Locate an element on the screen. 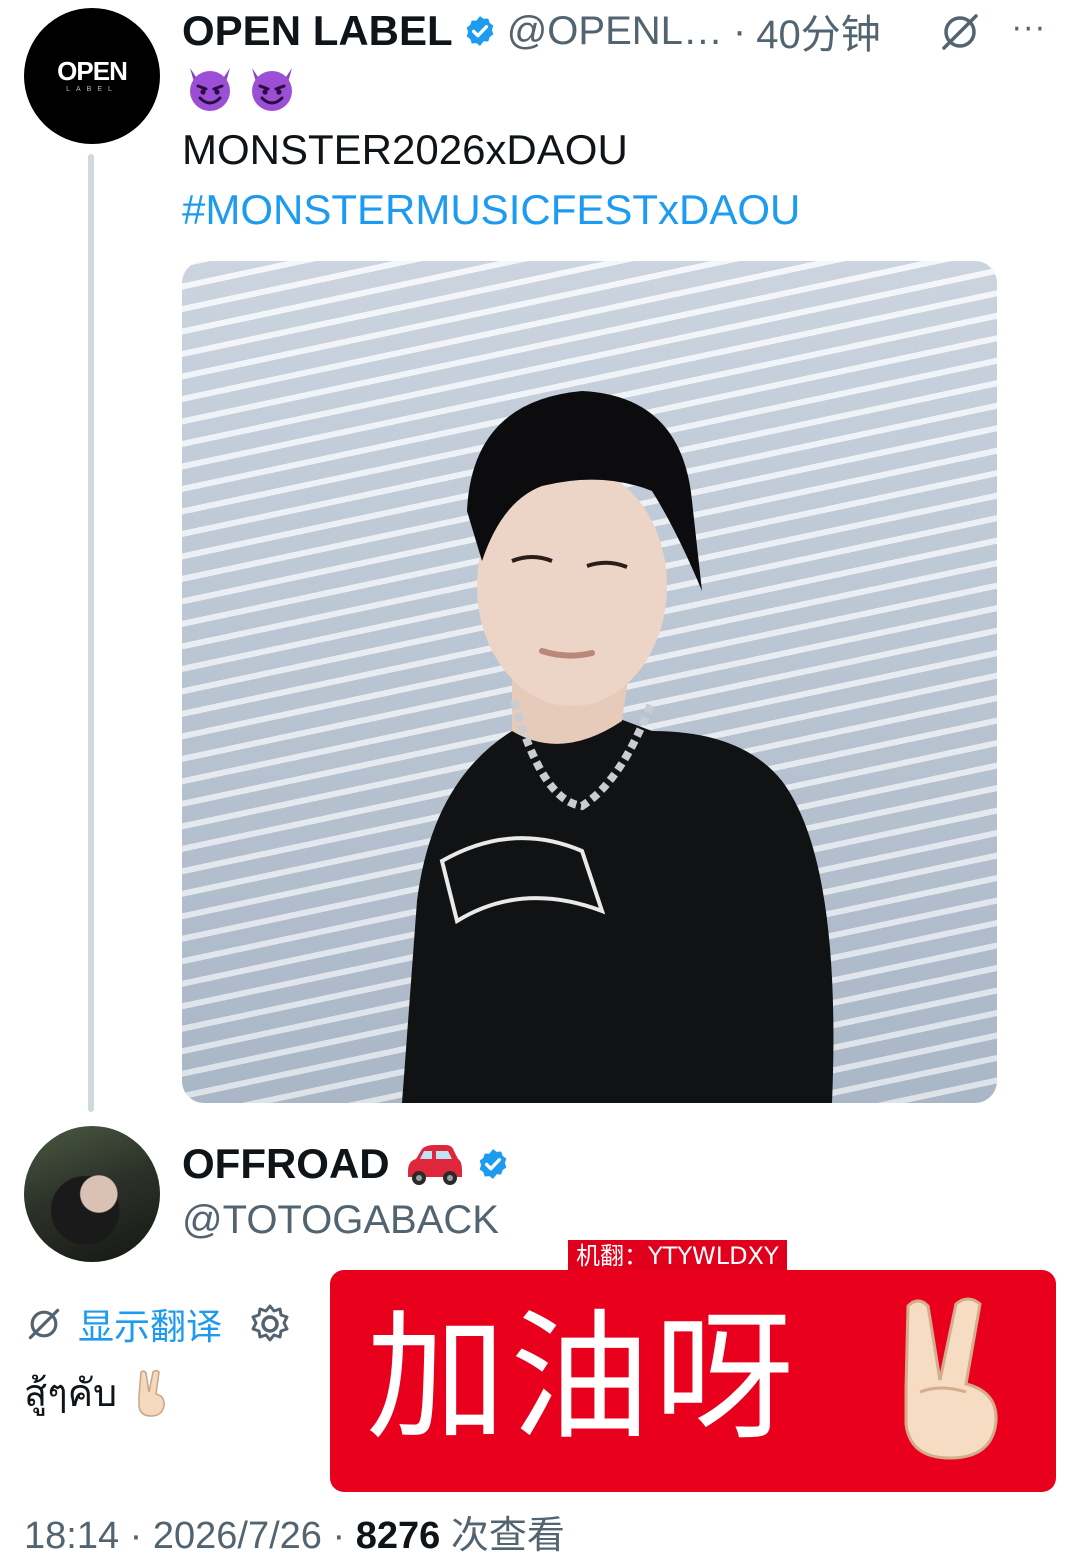 This screenshot has width=1080, height=1562. translate-row: 显示翻译 is located at coordinates (158, 1324).